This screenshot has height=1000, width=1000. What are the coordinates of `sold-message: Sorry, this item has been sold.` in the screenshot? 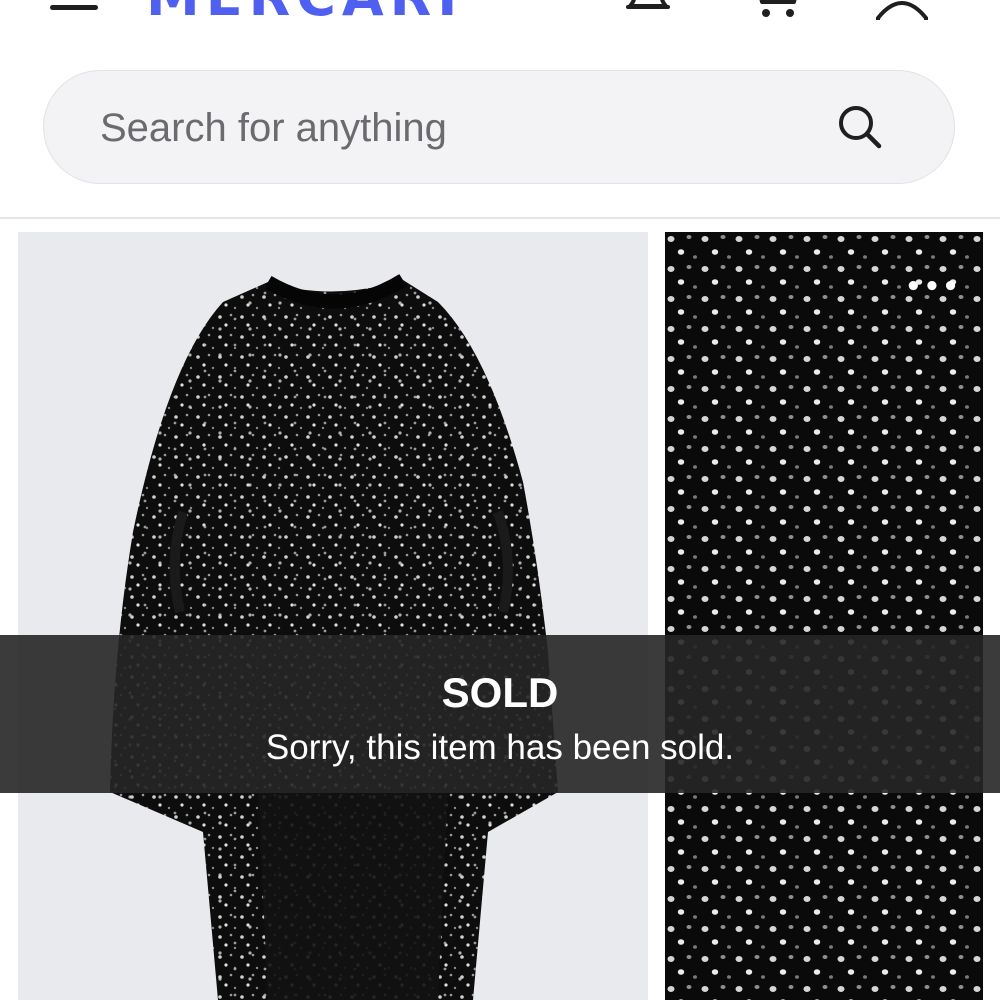 It's located at (500, 747).